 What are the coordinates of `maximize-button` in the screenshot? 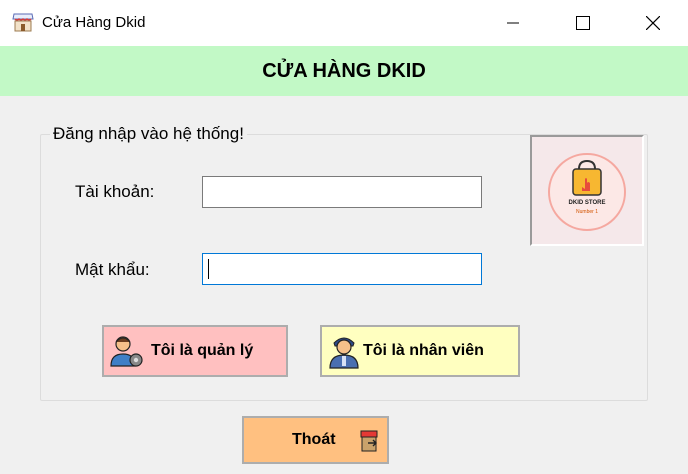 It's located at (583, 23).